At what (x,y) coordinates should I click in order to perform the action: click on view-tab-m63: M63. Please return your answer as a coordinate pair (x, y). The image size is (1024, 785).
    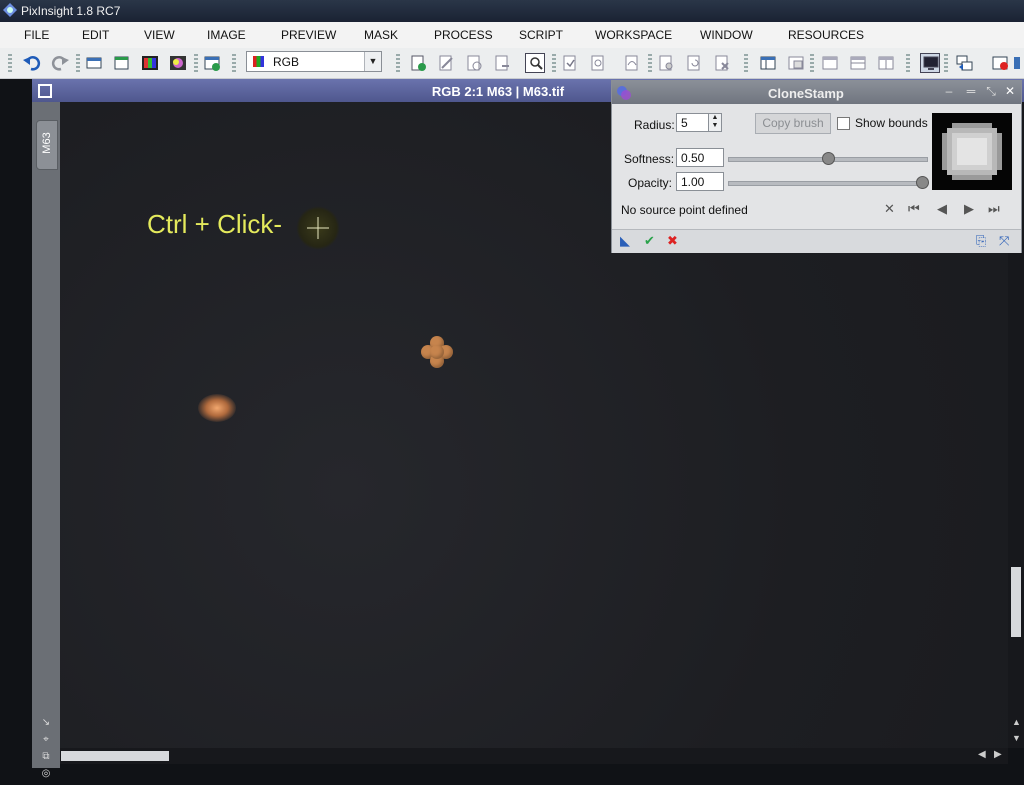
    Looking at the image, I should click on (47, 145).